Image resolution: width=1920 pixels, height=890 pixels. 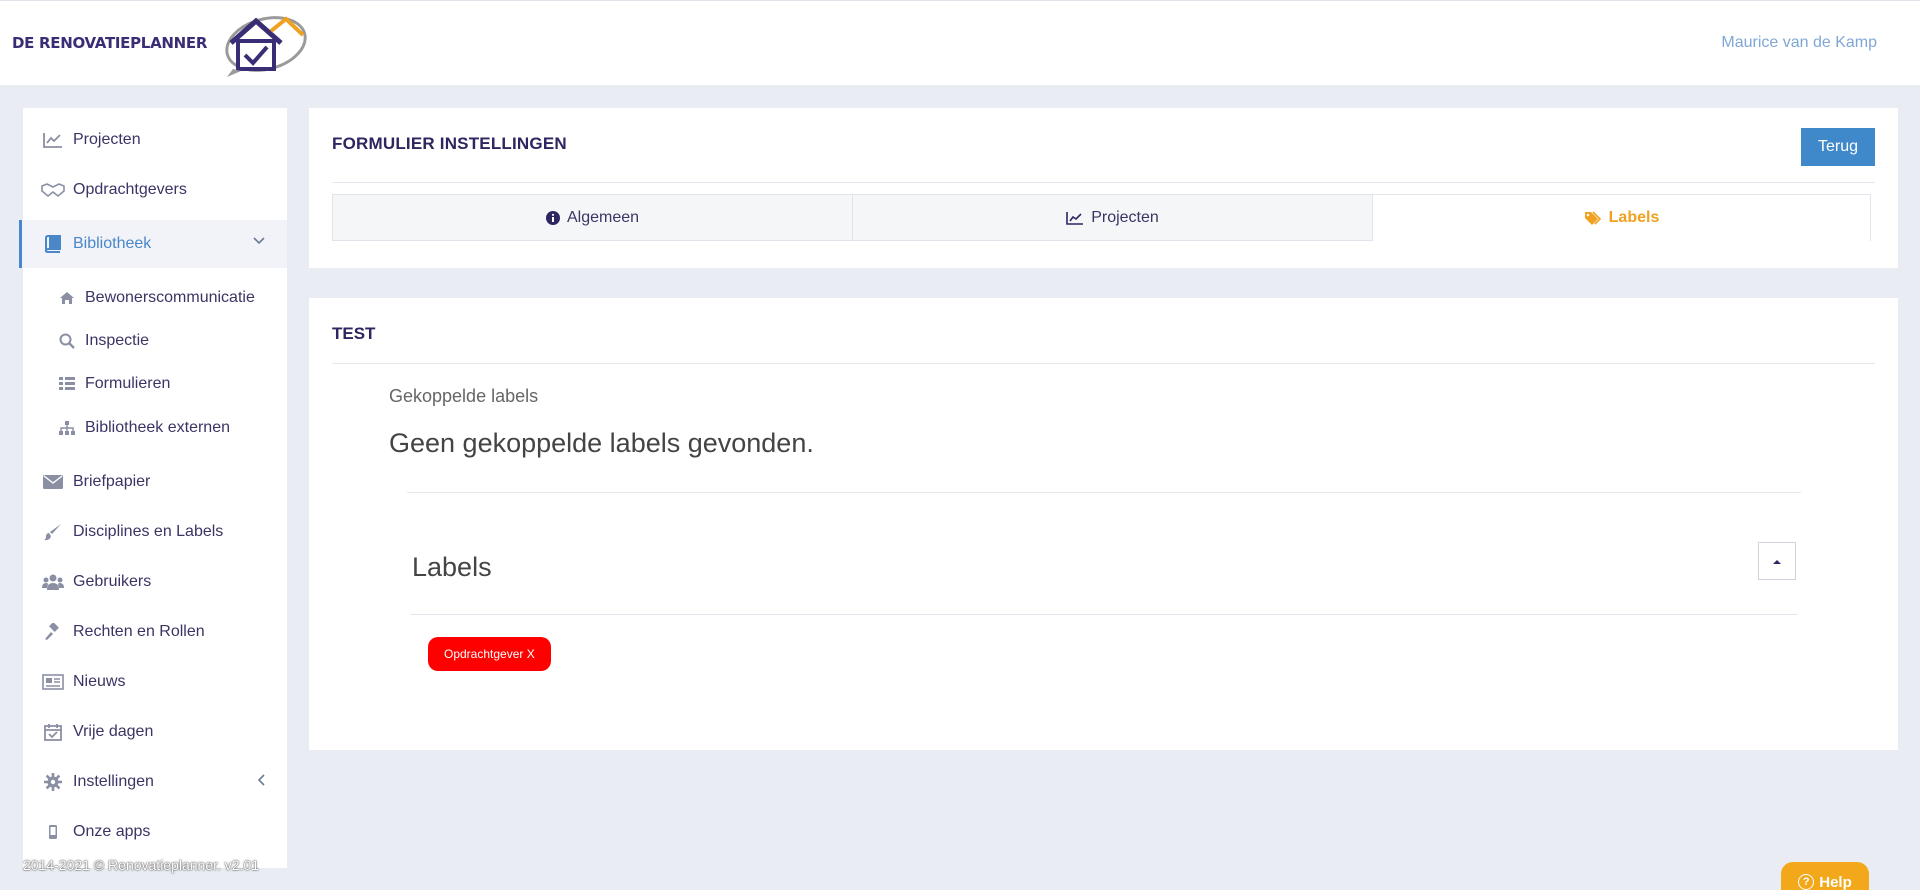 What do you see at coordinates (110, 43) in the screenshot?
I see `logo-text: DE RENOVATIEPLANNER` at bounding box center [110, 43].